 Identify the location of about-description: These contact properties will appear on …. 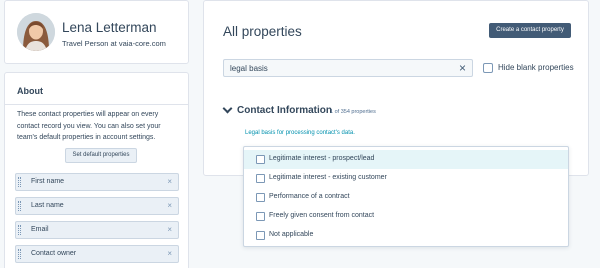
(89, 126).